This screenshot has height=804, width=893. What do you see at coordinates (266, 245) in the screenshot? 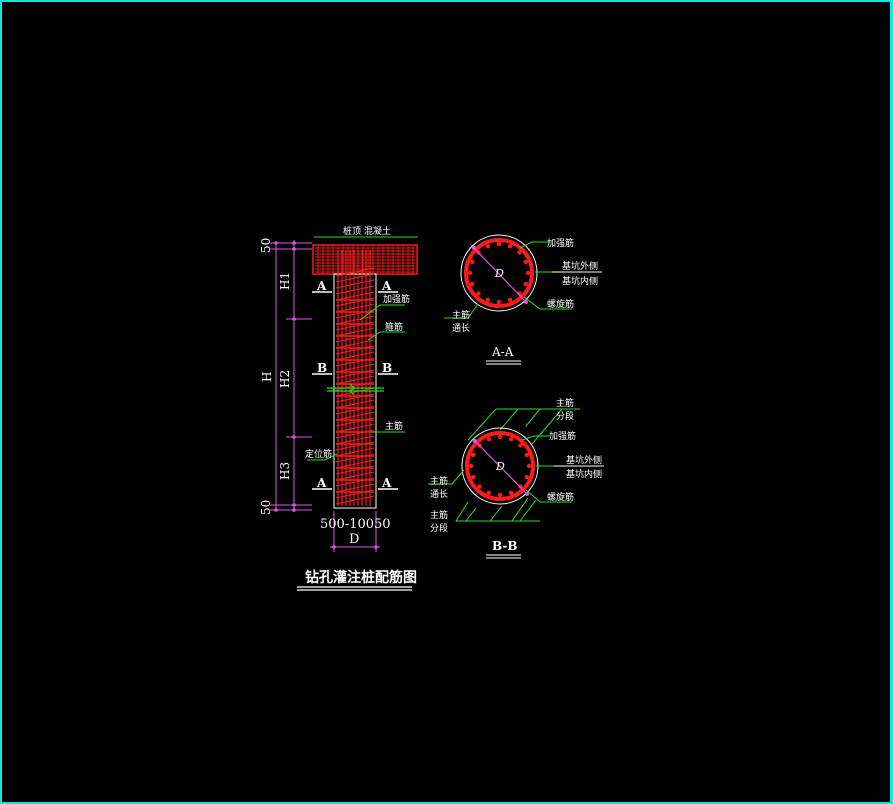
I see `dim-top-50: 50` at bounding box center [266, 245].